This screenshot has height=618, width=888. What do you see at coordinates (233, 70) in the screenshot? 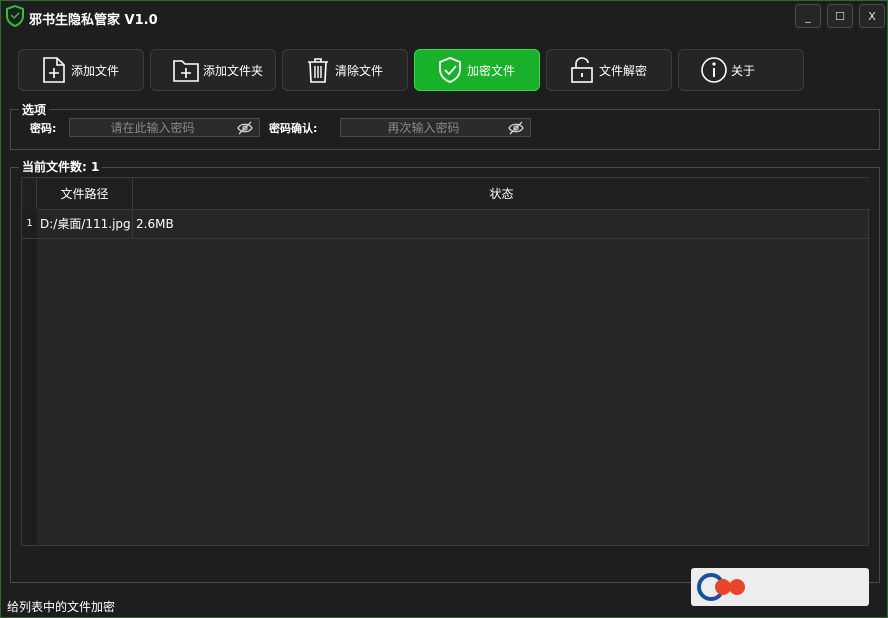
I see `add-folder-label: 添加文件夹` at bounding box center [233, 70].